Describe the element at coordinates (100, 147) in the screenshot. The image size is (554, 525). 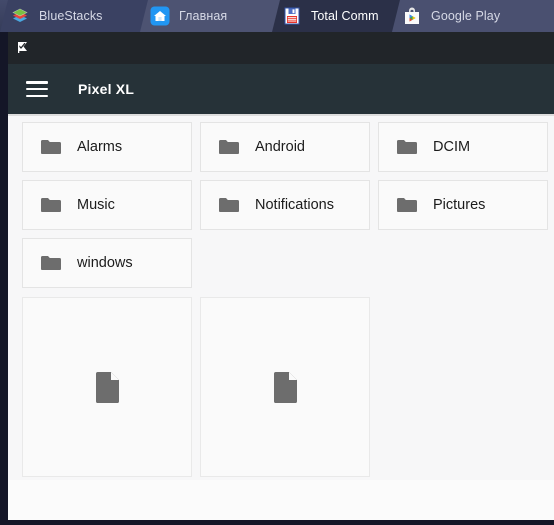
I see `folder-name: Alarms` at that location.